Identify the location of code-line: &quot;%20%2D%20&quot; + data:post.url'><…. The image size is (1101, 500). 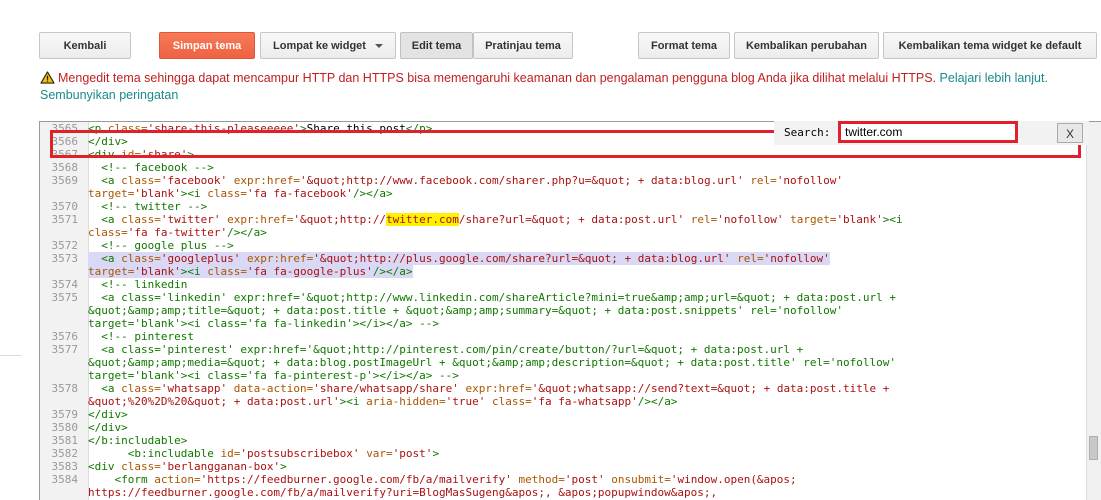
(563, 401).